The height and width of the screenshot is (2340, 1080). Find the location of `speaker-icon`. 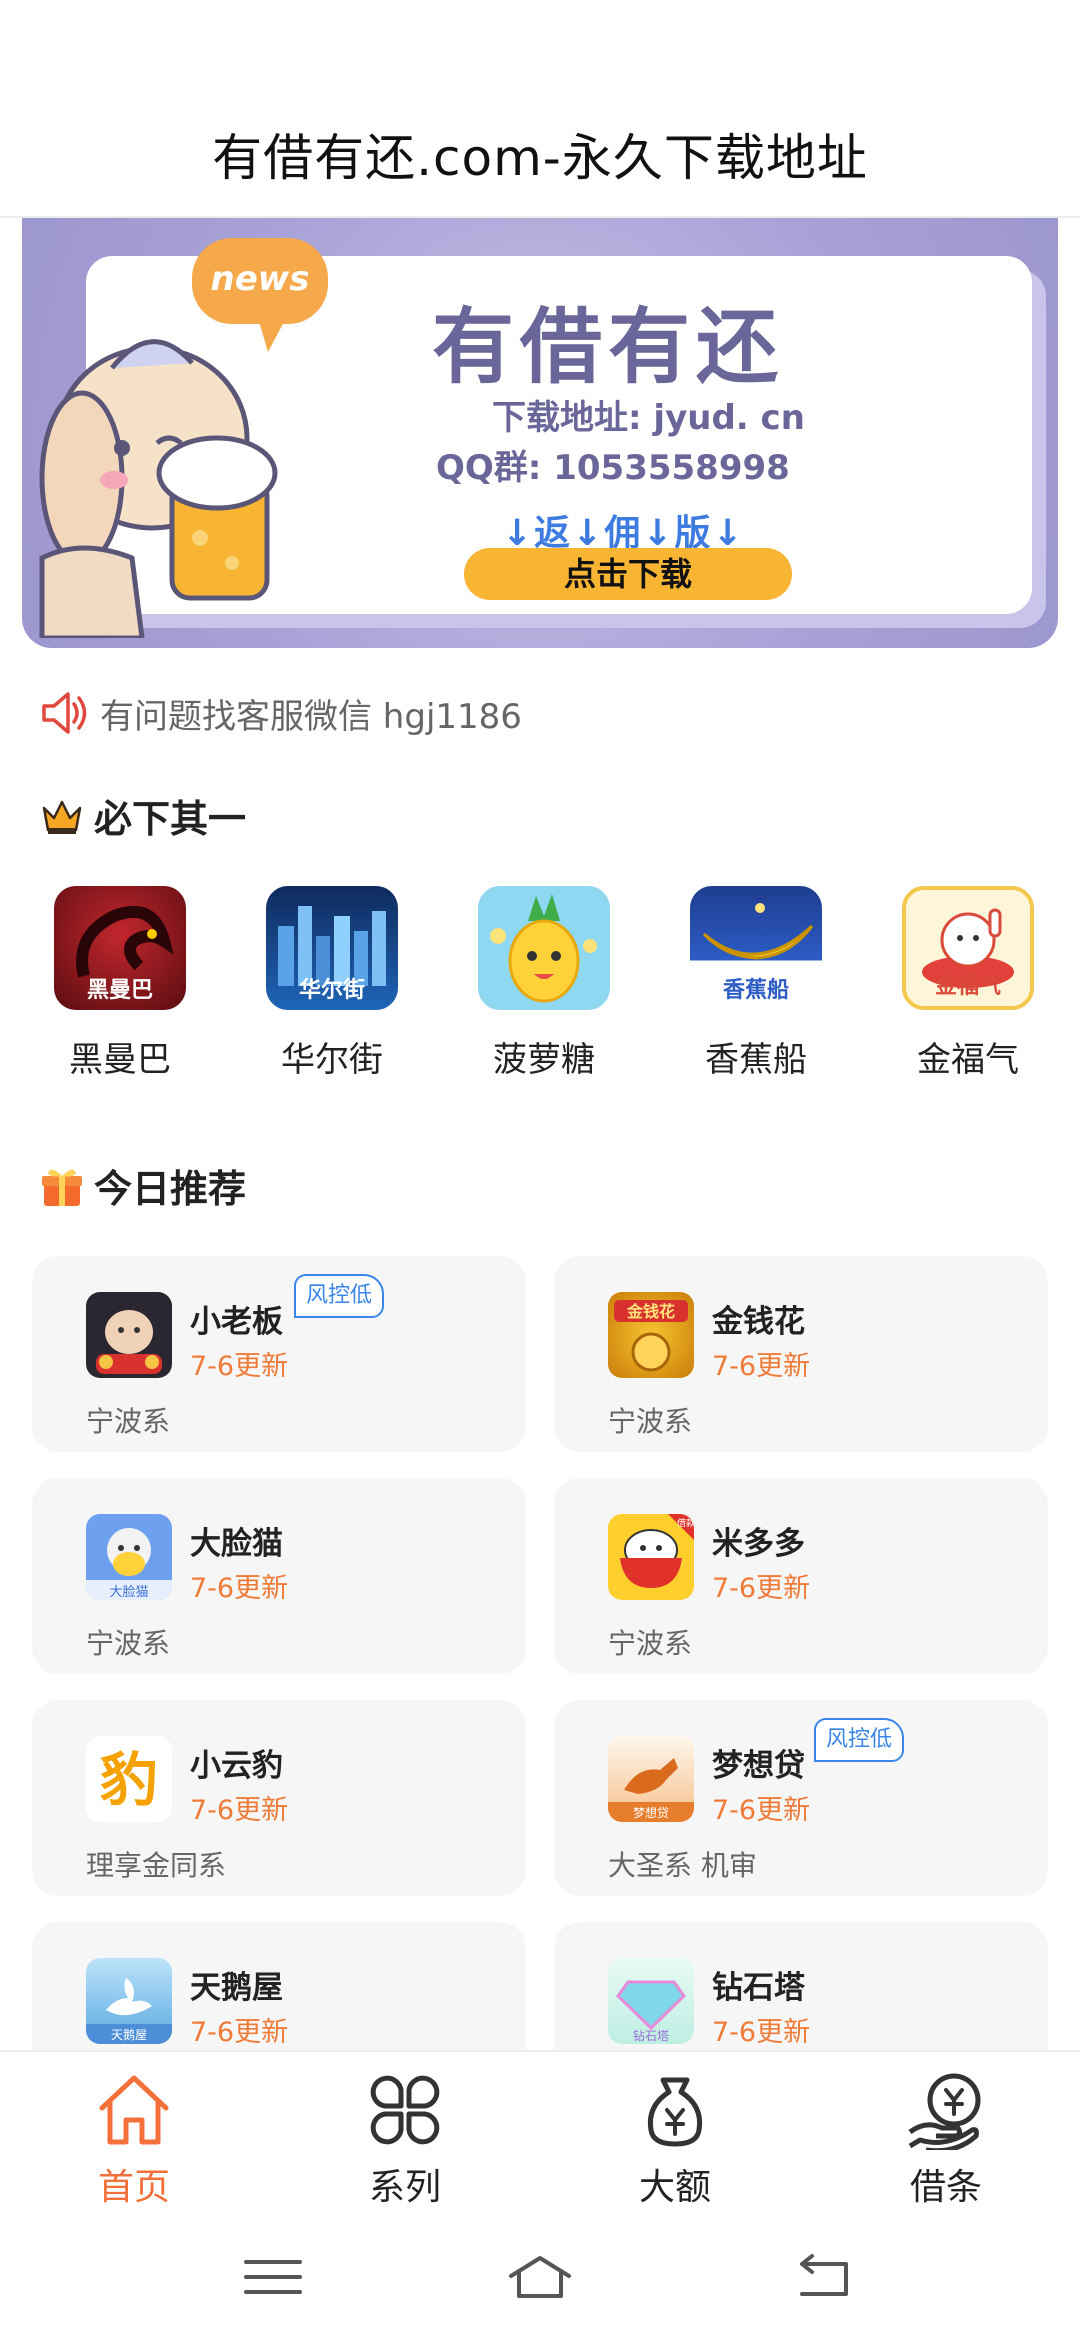

speaker-icon is located at coordinates (64, 713).